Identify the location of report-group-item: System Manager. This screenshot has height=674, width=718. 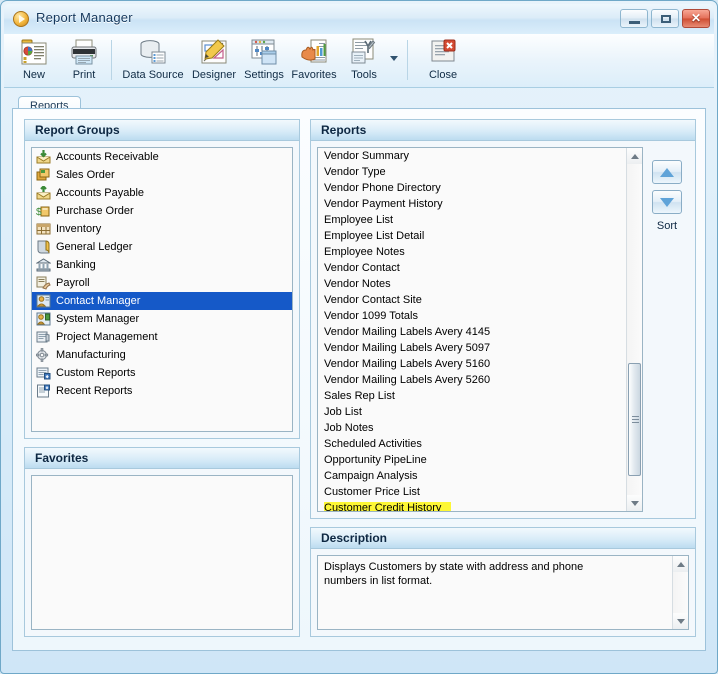
(162, 319).